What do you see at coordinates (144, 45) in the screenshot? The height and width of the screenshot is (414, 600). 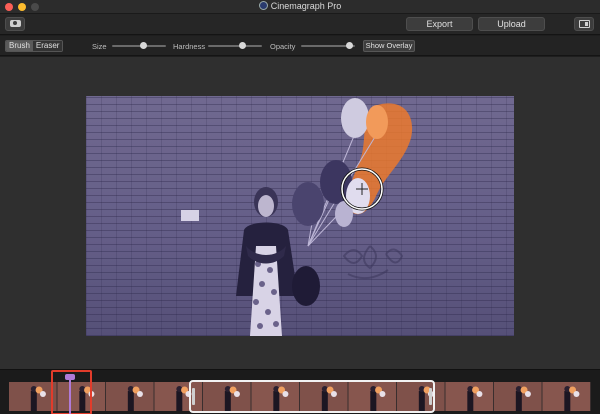 I see `size-slider-knob` at bounding box center [144, 45].